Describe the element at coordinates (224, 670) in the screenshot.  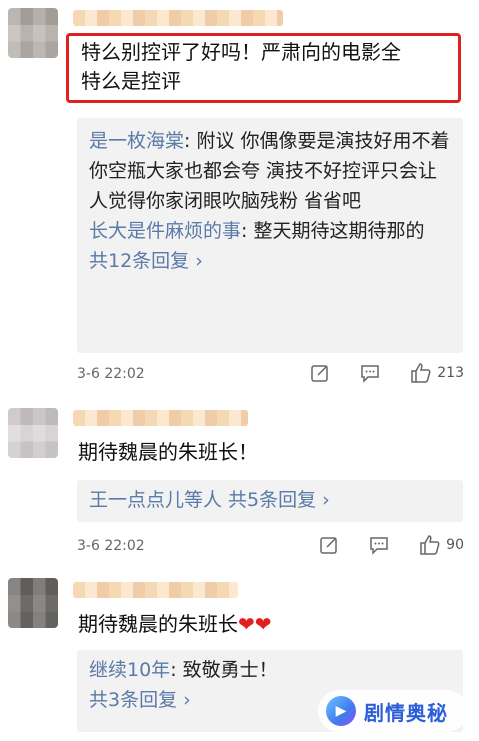
I see `reply-text: : 致敬勇士！` at that location.